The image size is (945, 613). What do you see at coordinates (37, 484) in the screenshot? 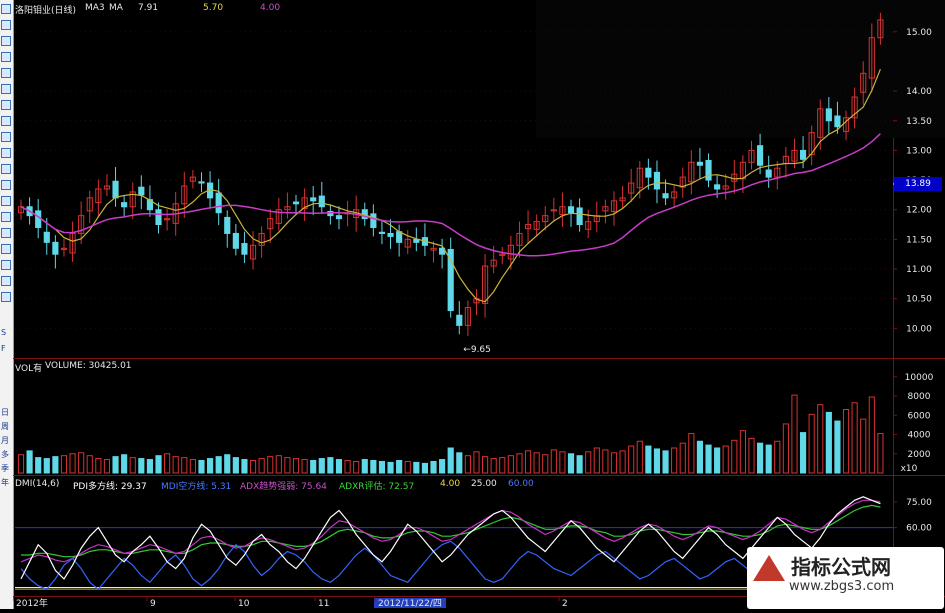
I see `dmi-label: DMI(14,6)` at bounding box center [37, 484].